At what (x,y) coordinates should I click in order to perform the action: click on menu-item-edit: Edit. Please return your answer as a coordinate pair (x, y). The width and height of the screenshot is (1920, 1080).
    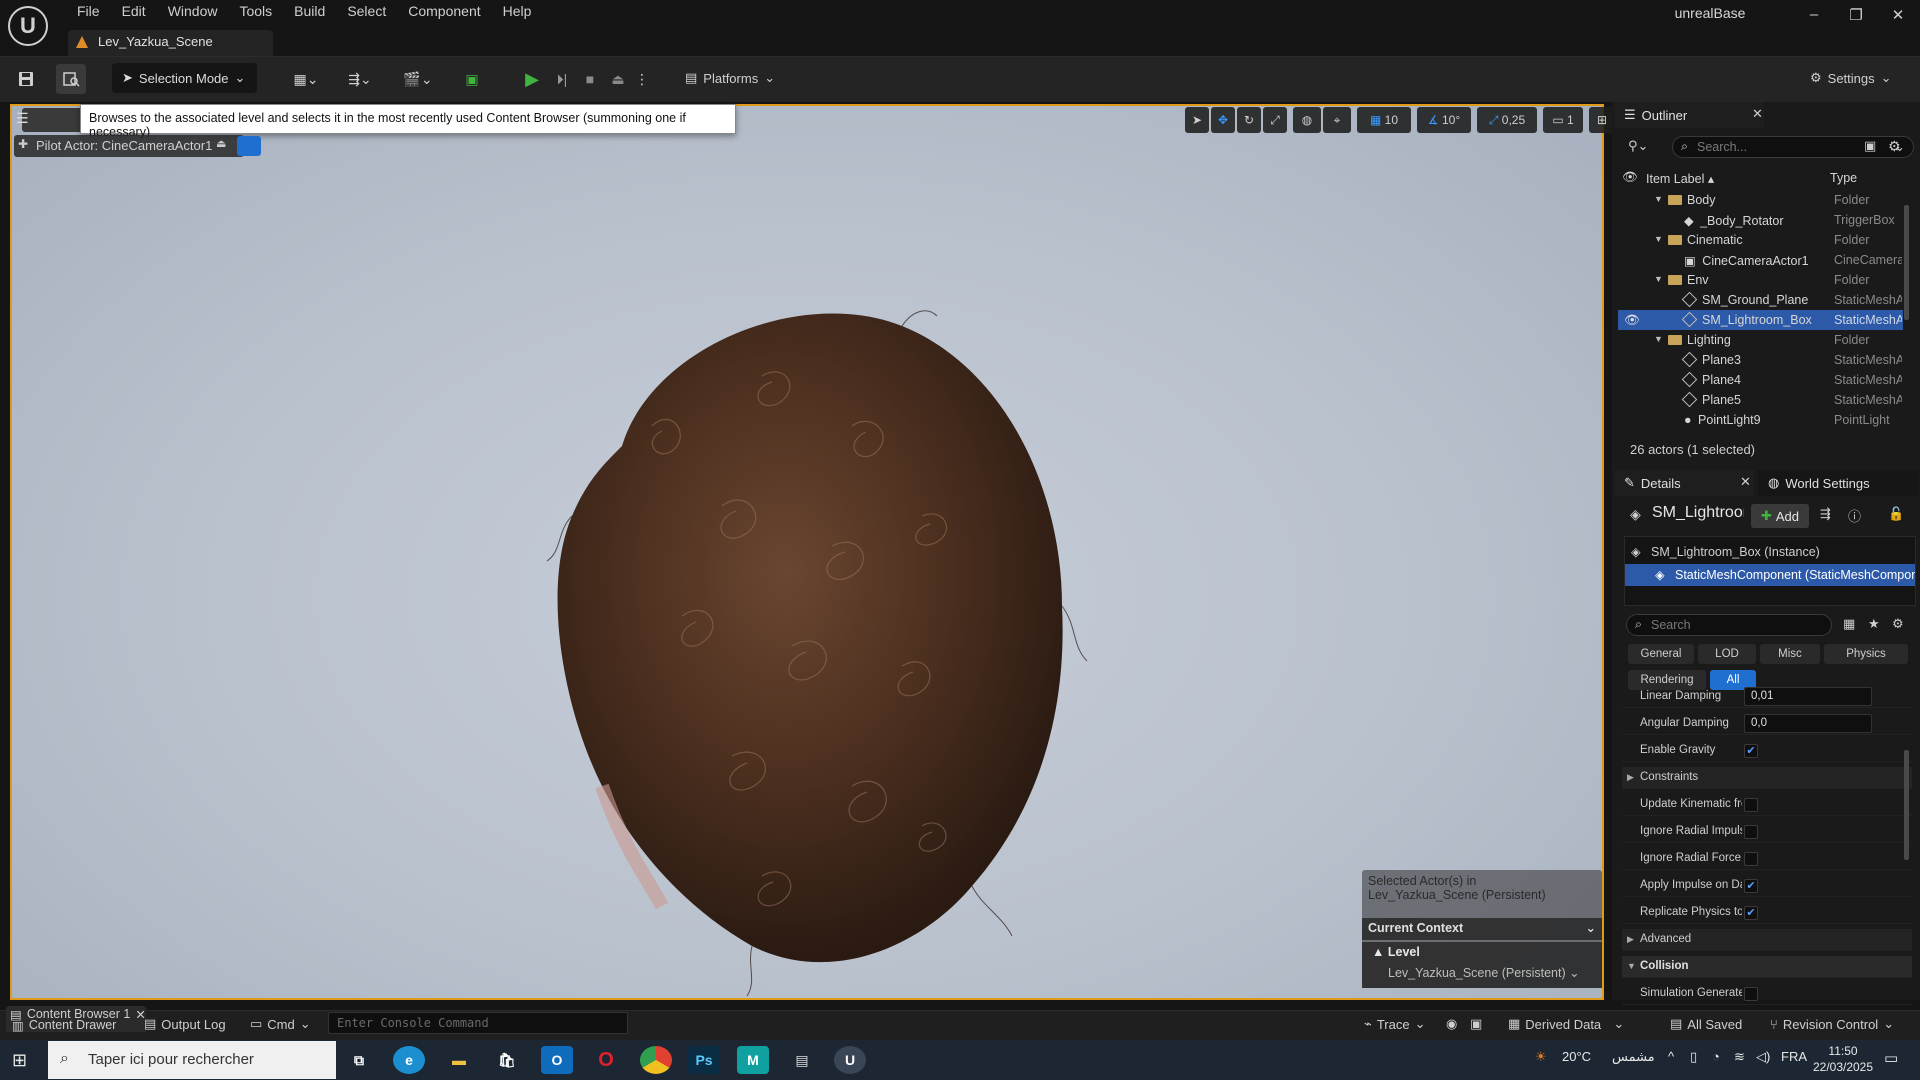
    Looking at the image, I should click on (134, 11).